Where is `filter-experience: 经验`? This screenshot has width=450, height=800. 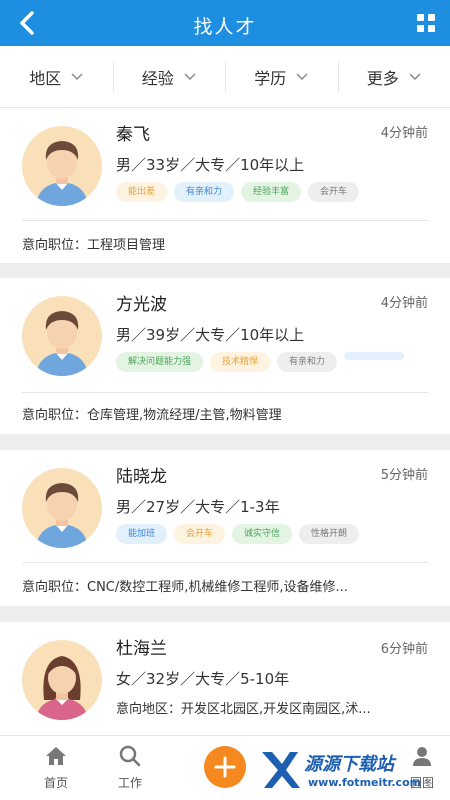 filter-experience: 经验 is located at coordinates (169, 76).